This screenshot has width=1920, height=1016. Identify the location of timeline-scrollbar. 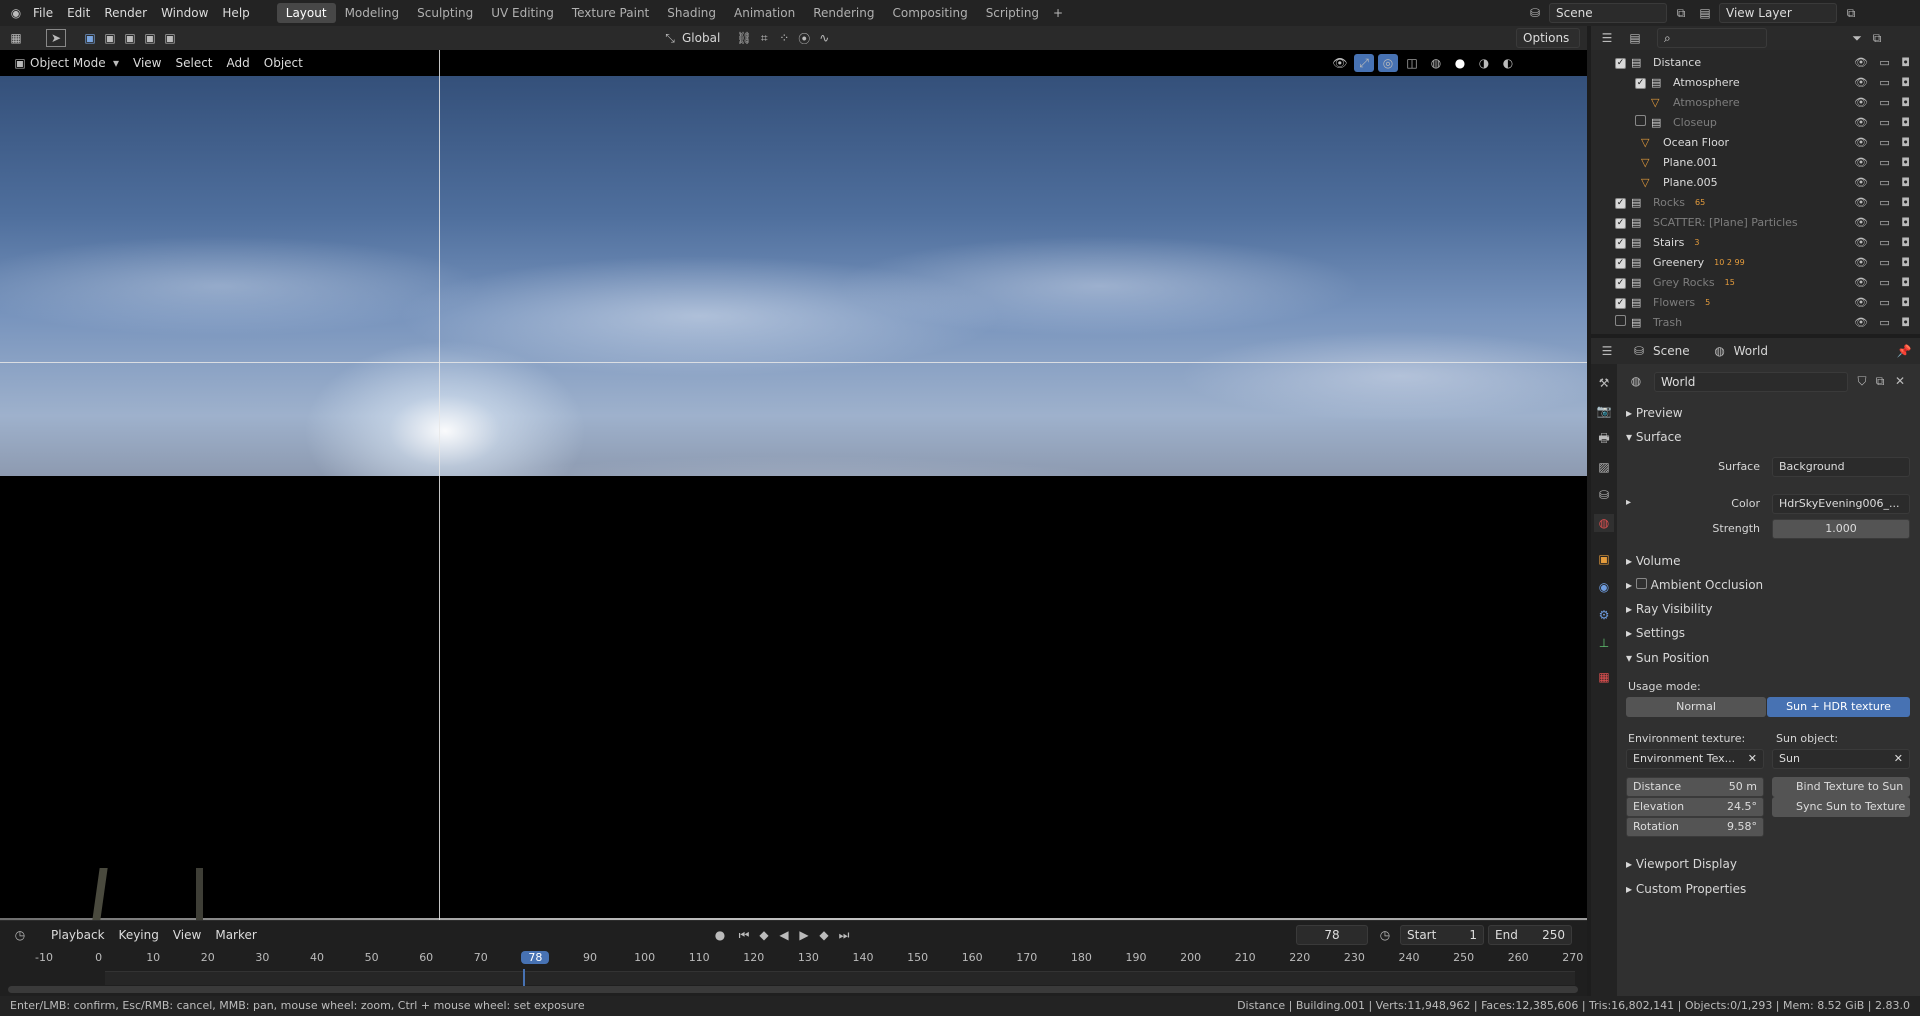
(793, 989).